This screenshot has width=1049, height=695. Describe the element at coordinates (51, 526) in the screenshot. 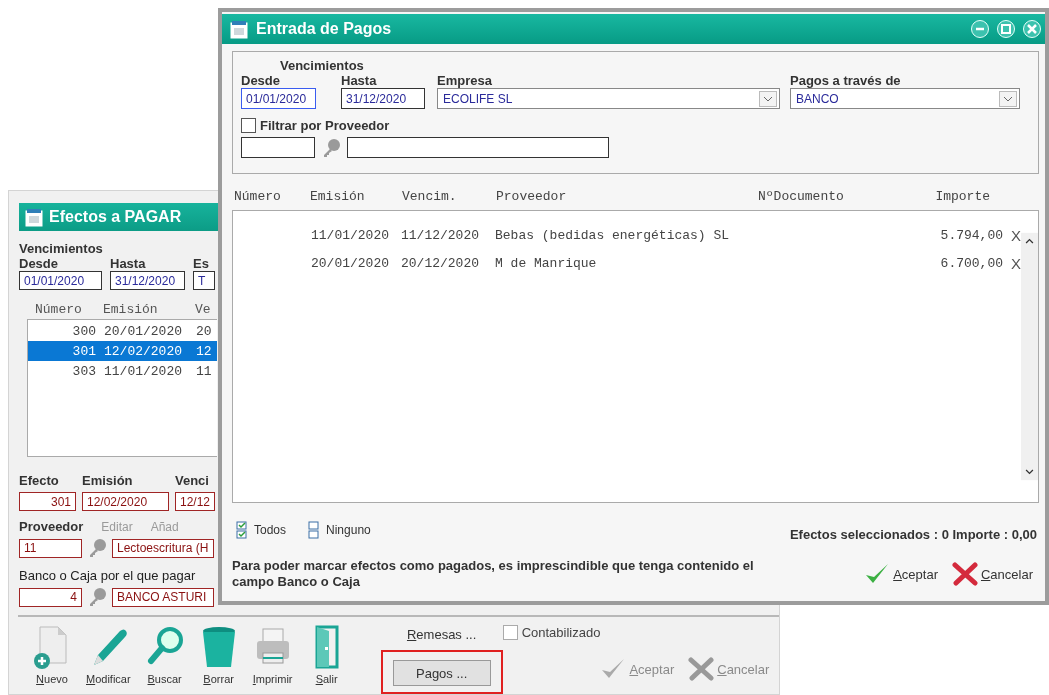

I see `field-label: Proveedor` at that location.